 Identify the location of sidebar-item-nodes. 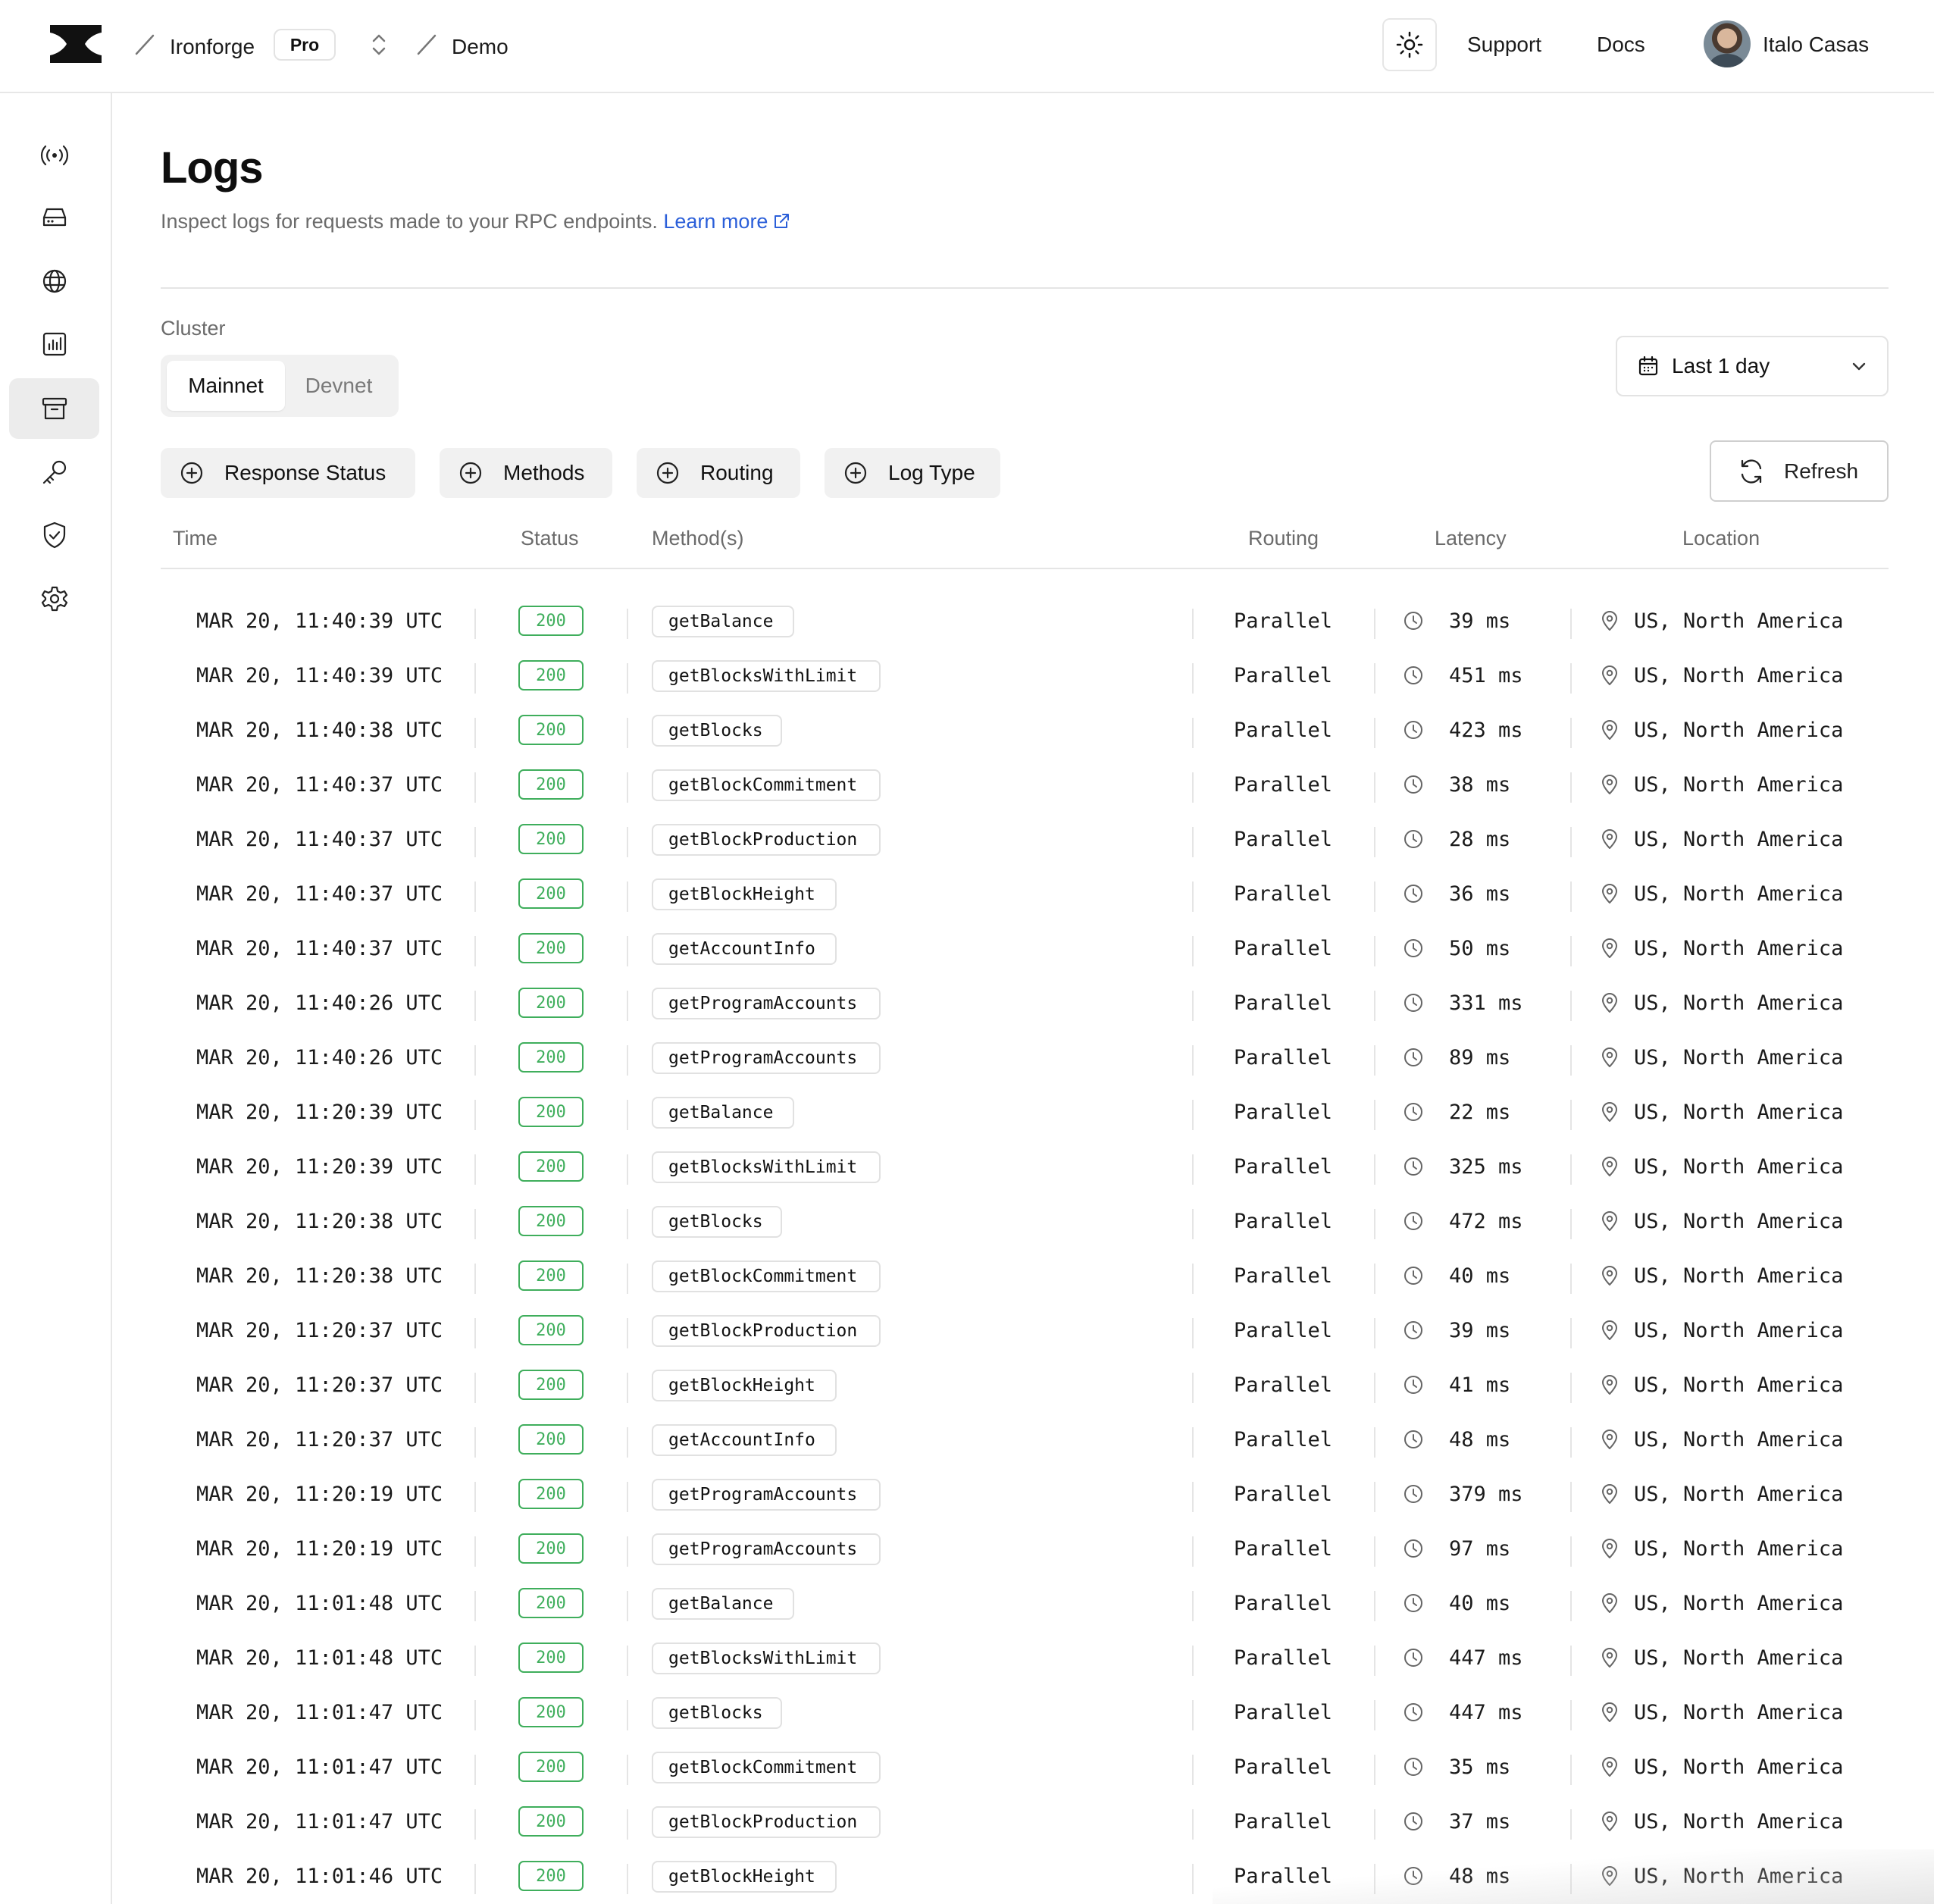
(54, 217).